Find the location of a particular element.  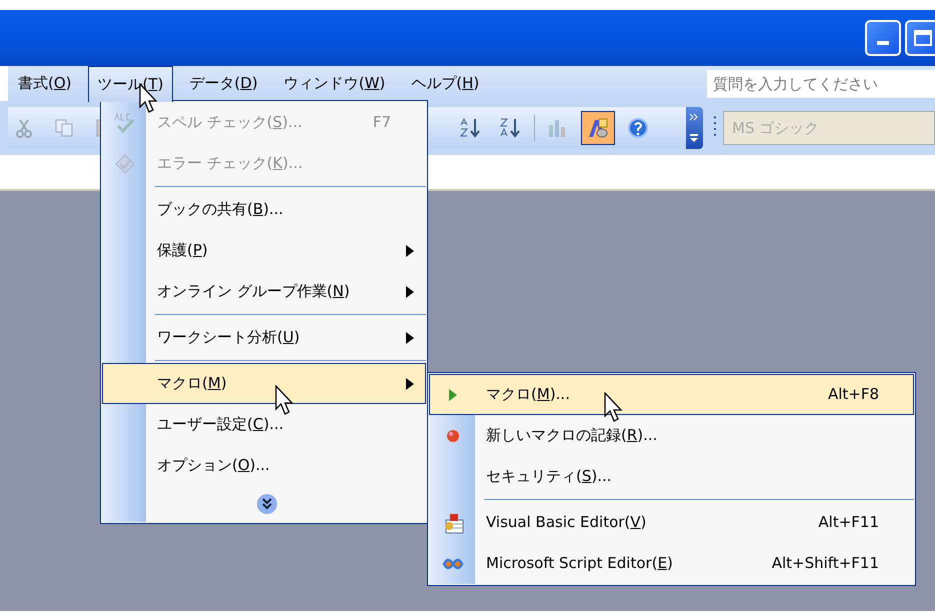

maximize-button is located at coordinates (920, 38).